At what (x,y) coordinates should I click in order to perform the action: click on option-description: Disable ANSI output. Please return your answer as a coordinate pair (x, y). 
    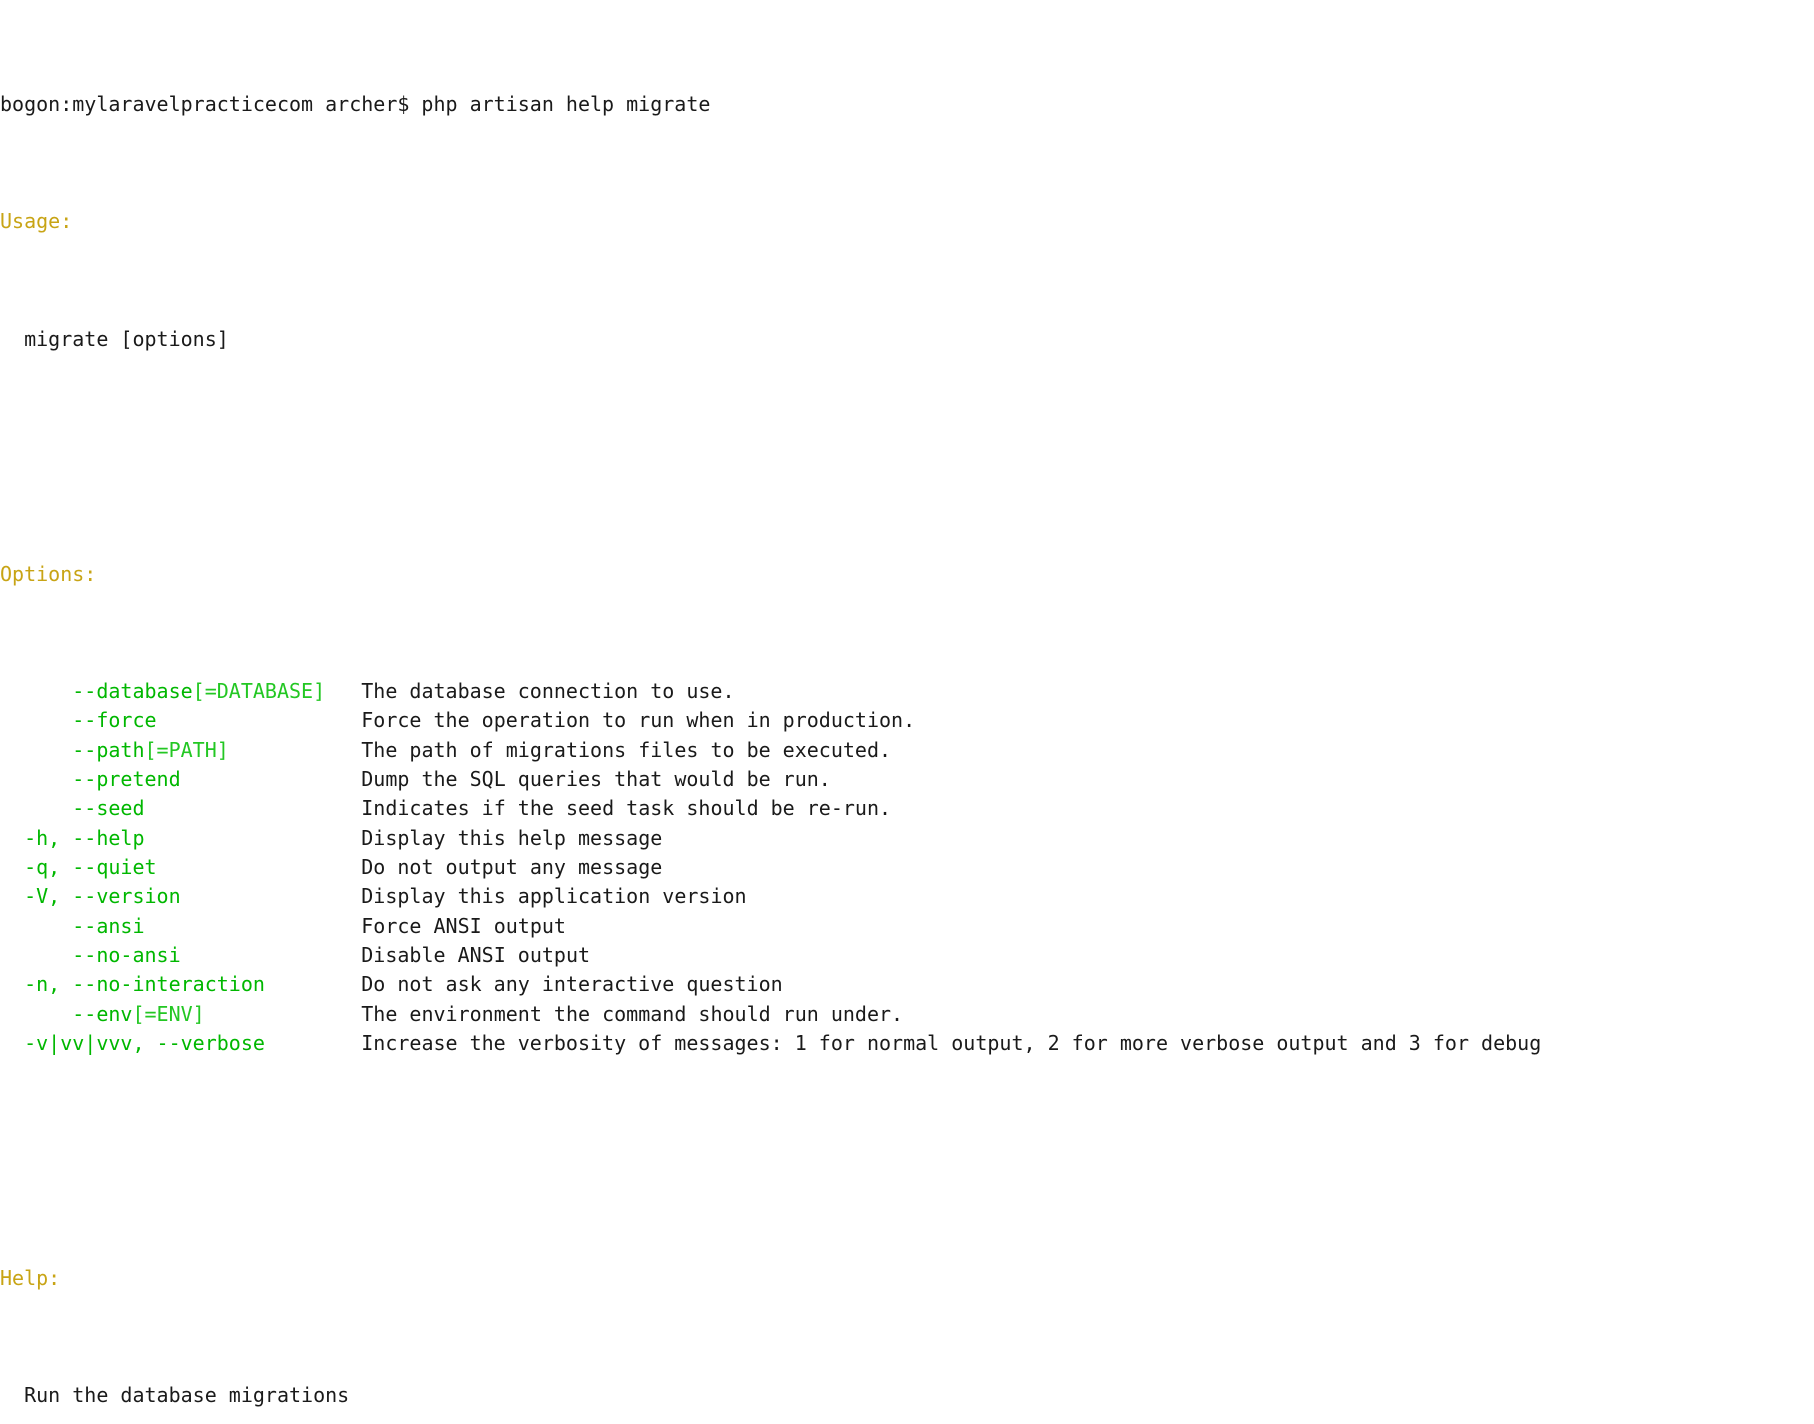
    Looking at the image, I should click on (476, 955).